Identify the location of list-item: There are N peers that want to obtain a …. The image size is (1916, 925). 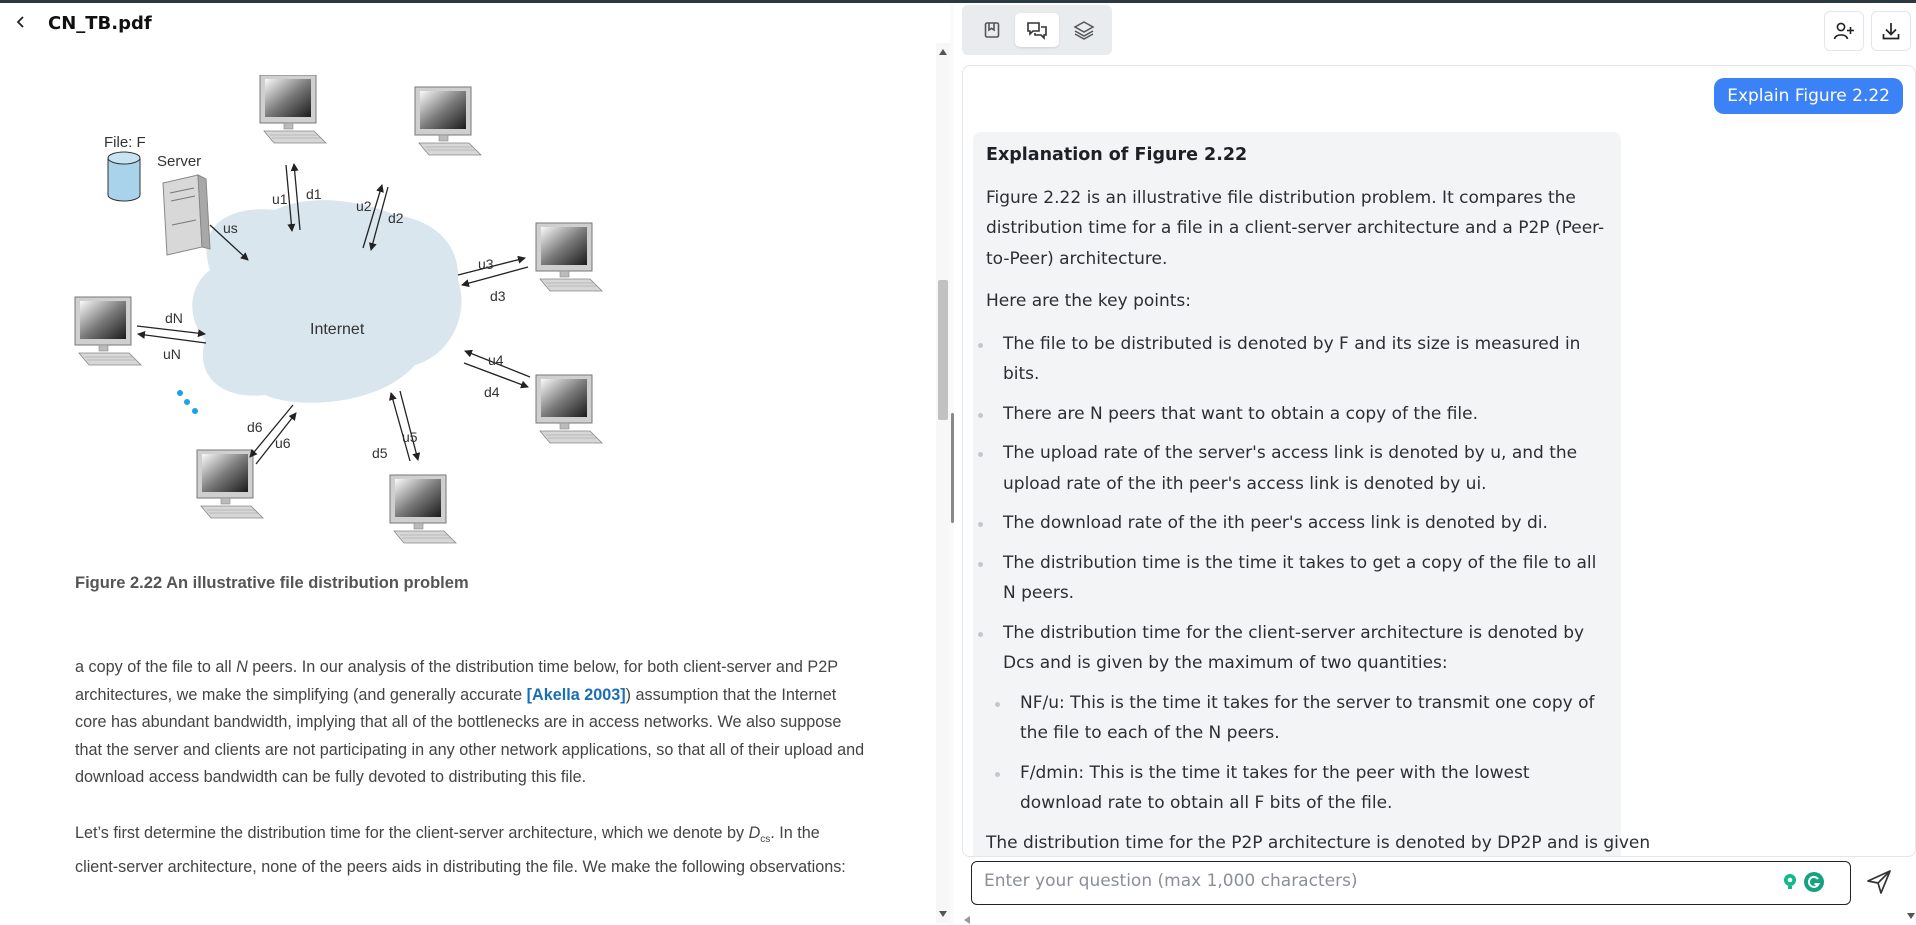
(1293, 414).